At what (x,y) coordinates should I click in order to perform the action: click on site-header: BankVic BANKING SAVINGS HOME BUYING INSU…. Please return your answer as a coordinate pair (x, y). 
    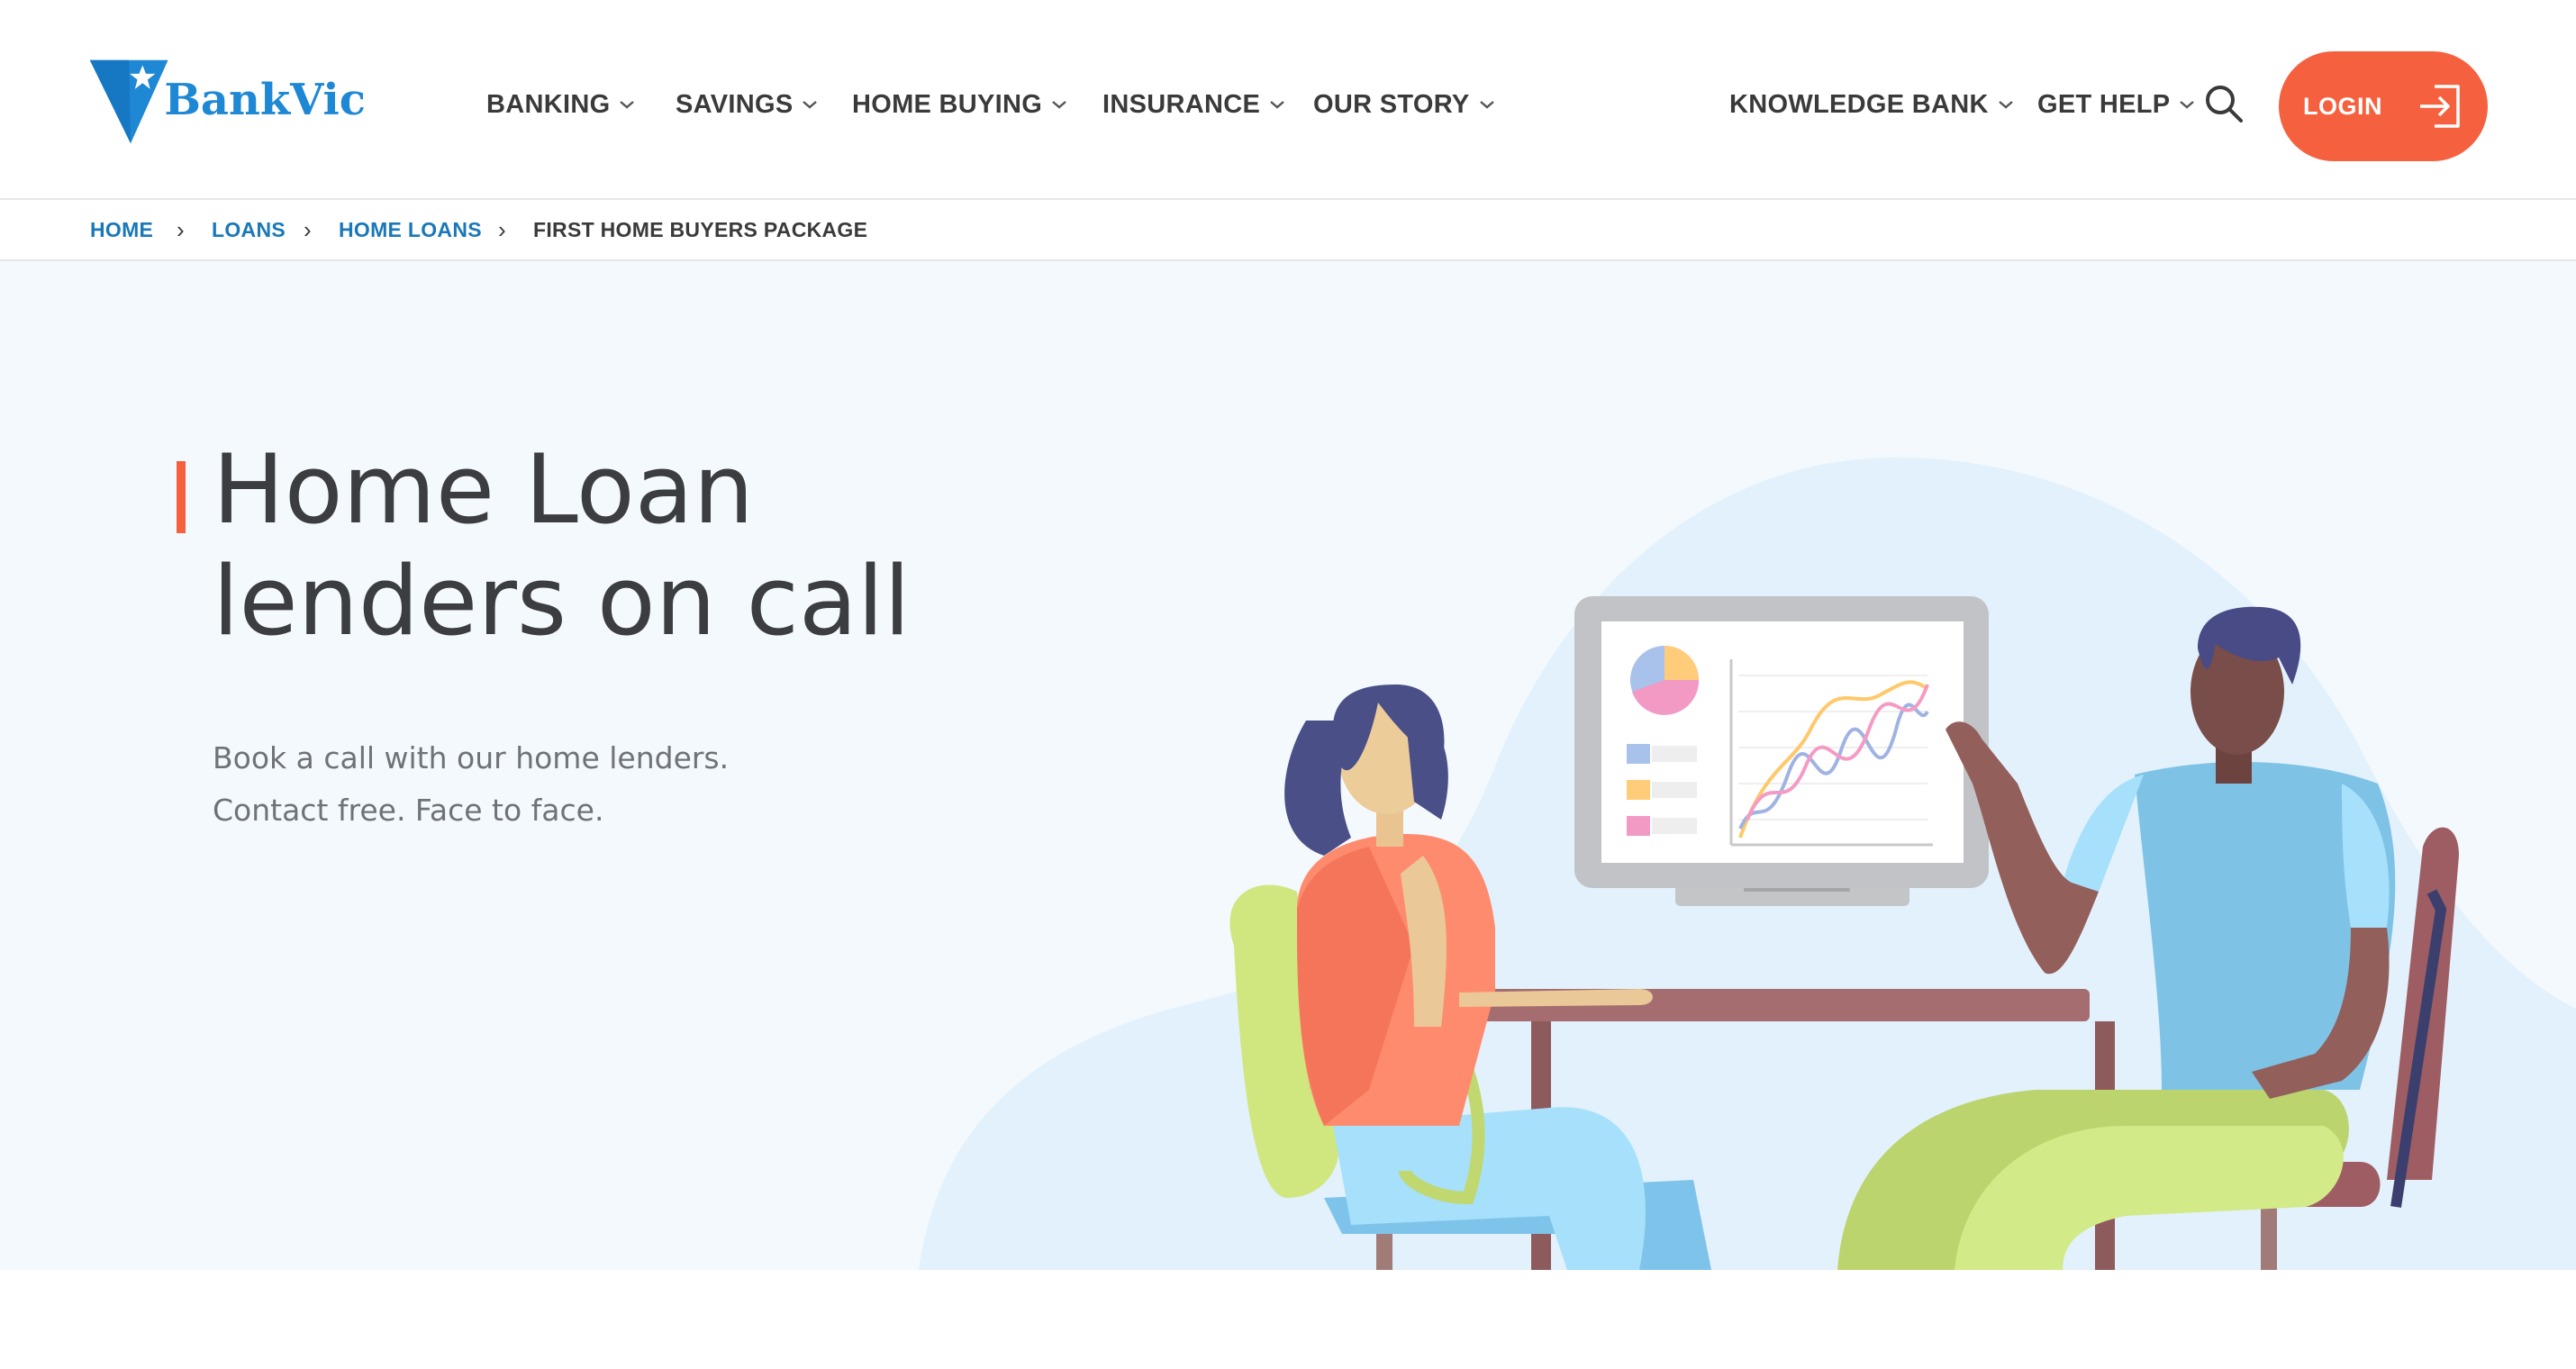
    Looking at the image, I should click on (1288, 100).